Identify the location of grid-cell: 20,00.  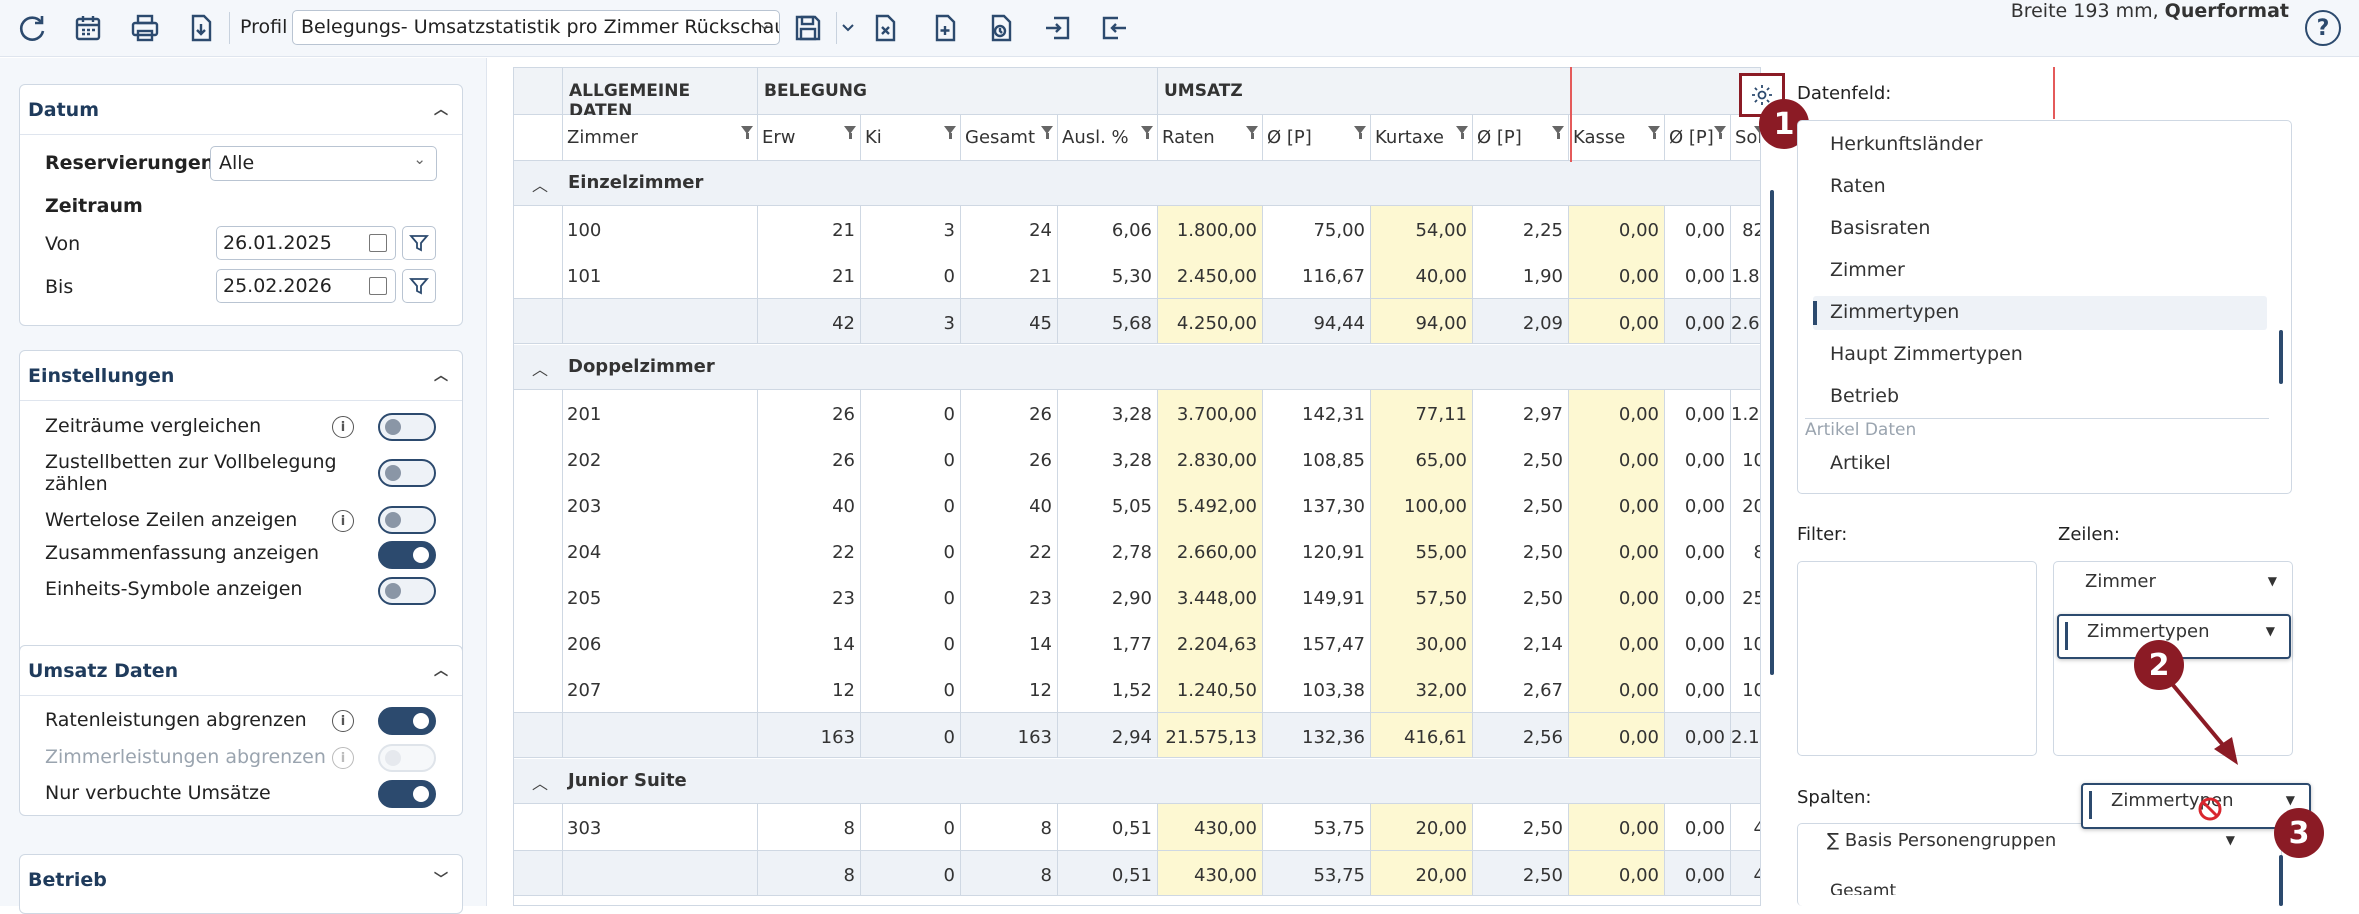
(1421, 873).